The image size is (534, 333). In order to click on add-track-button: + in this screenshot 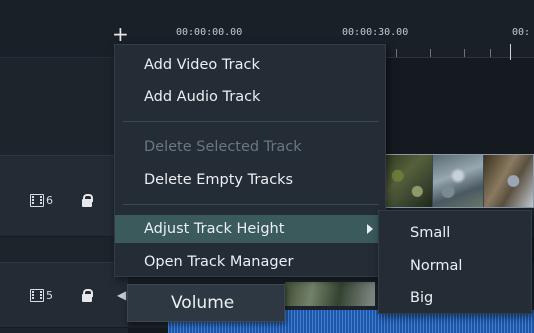, I will do `click(120, 34)`.